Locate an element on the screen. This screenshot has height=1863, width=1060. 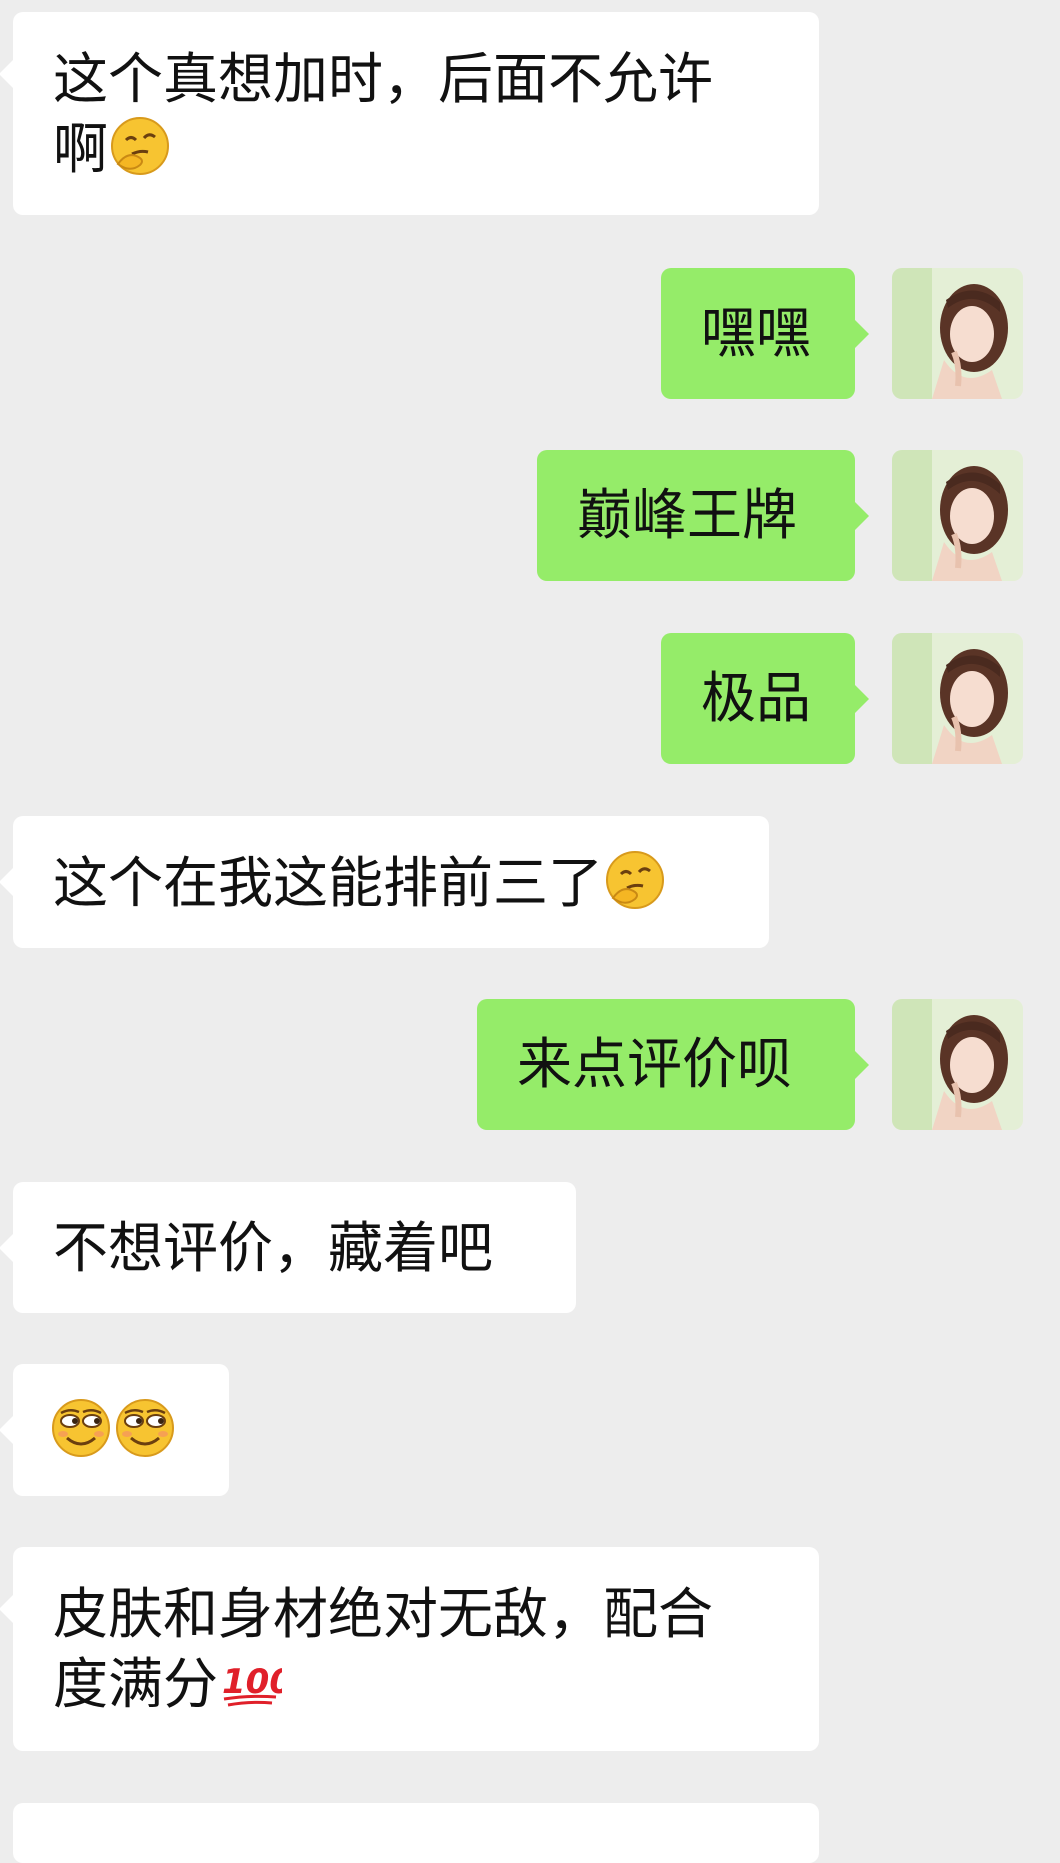
message-bubble: 巅峰王牌 is located at coordinates (703, 515).